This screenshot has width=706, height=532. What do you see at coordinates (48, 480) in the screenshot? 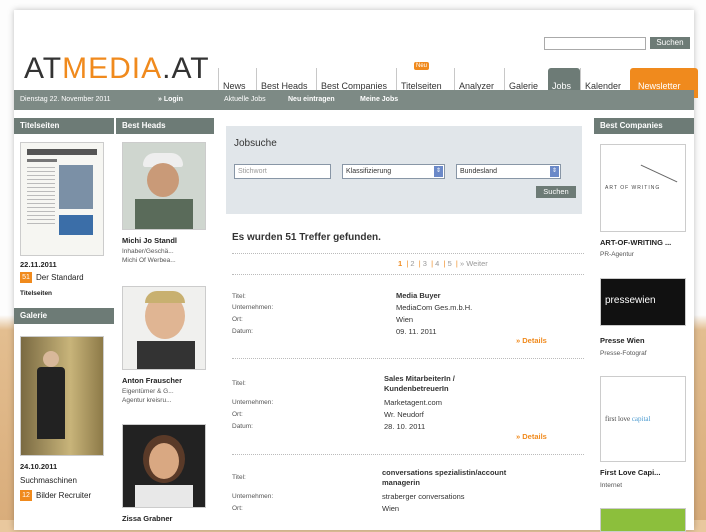
I see `galerie-title: Suchmaschinen` at bounding box center [48, 480].